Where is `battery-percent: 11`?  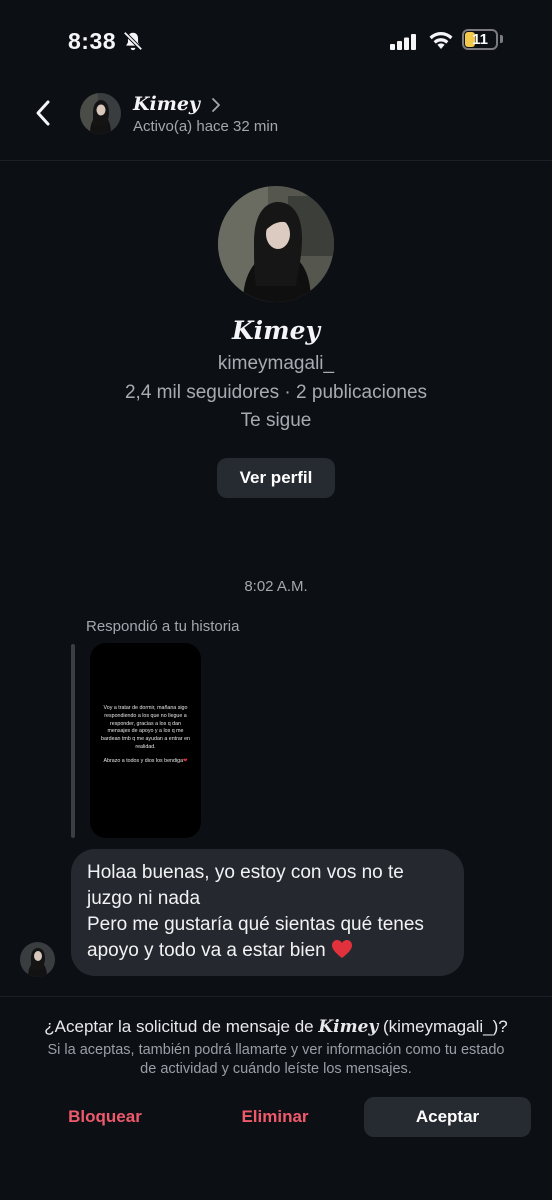
battery-percent: 11 is located at coordinates (480, 39).